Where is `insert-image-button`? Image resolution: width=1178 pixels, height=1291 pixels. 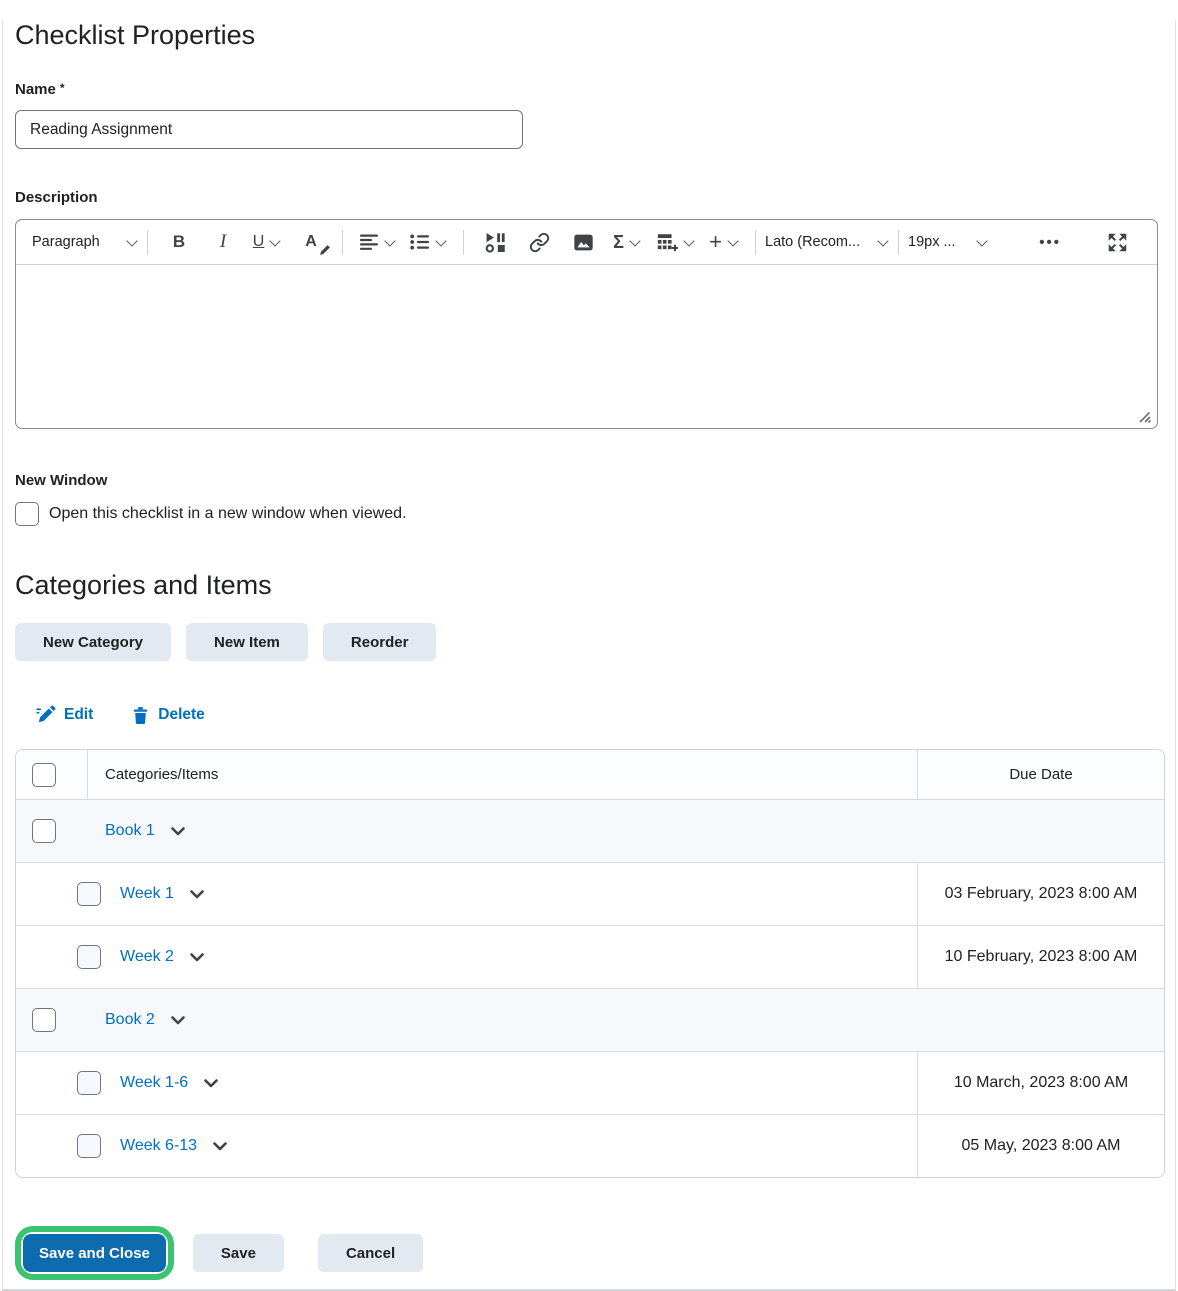 insert-image-button is located at coordinates (583, 242).